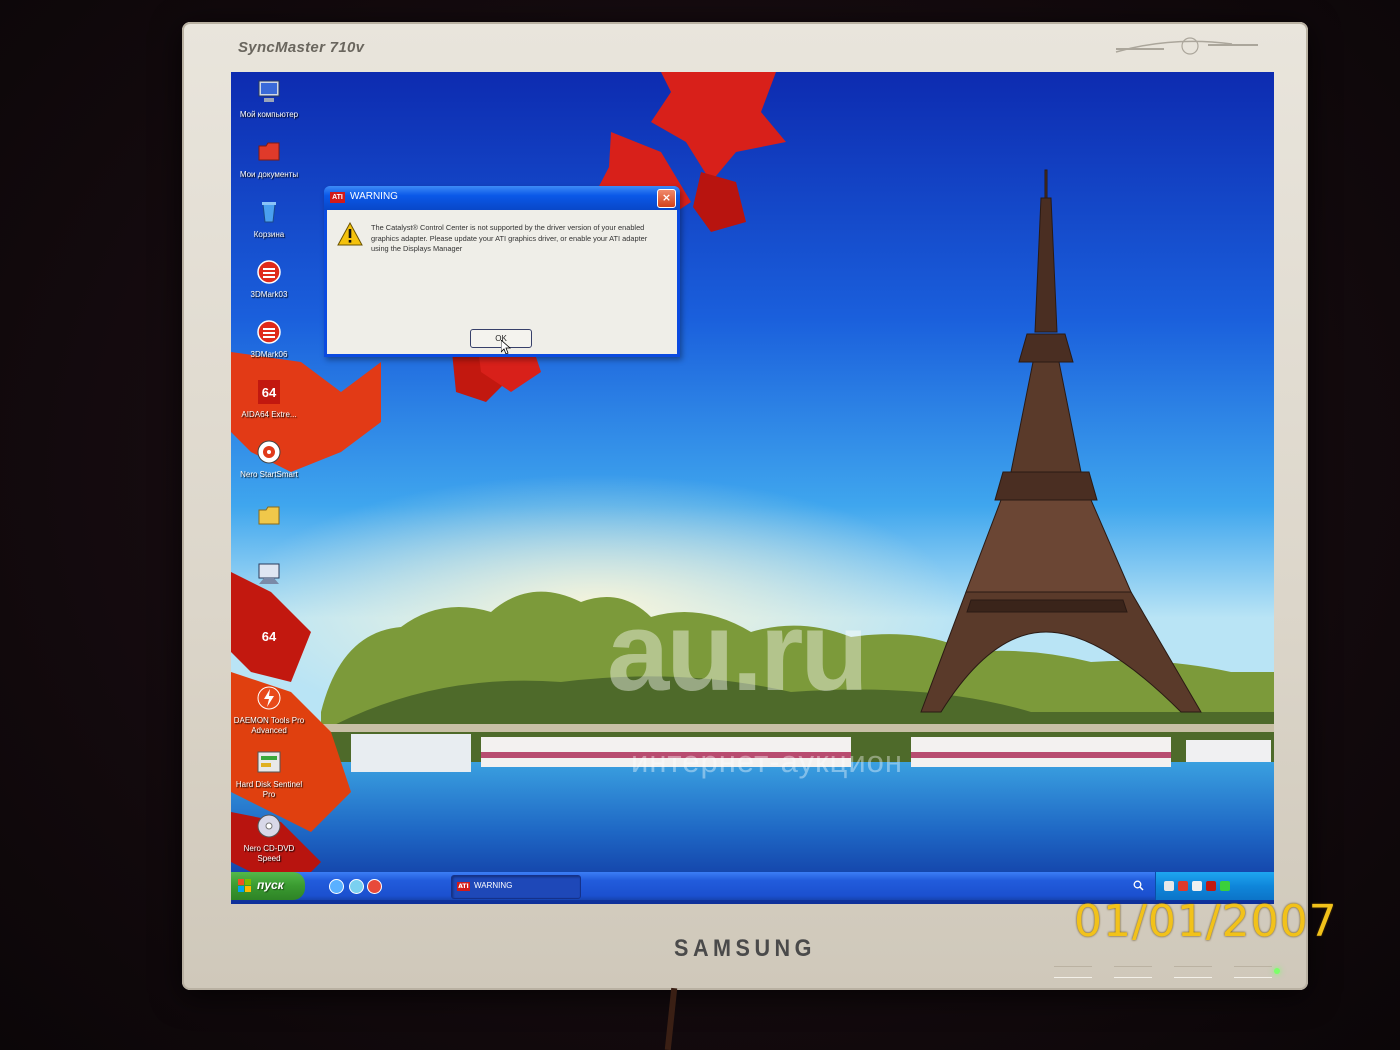 The height and width of the screenshot is (1050, 1400). What do you see at coordinates (1277, 971) in the screenshot?
I see `power-led` at bounding box center [1277, 971].